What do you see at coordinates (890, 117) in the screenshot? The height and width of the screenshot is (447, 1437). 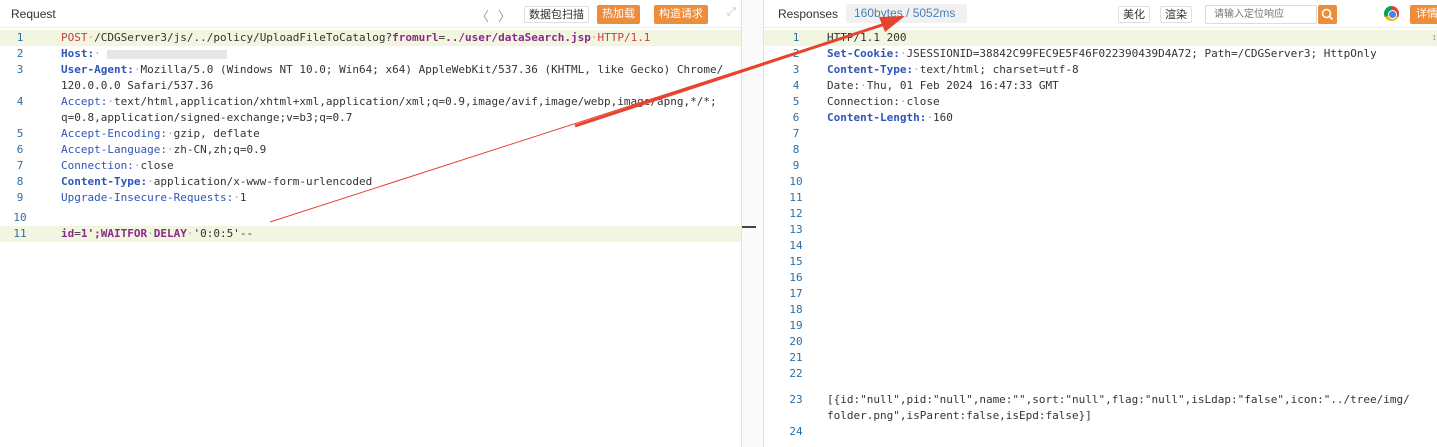 I see `content-length-header: Content-Length:·160` at bounding box center [890, 117].